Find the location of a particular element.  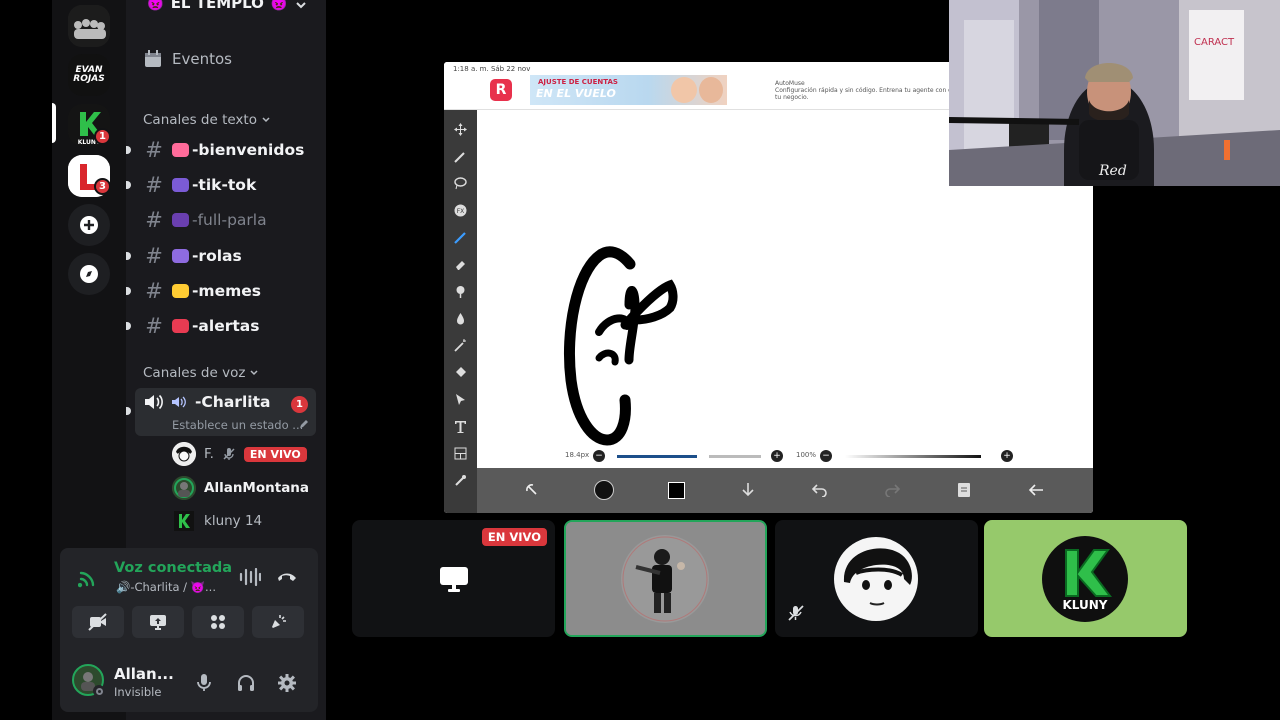

headphones-icon is located at coordinates (246, 683).